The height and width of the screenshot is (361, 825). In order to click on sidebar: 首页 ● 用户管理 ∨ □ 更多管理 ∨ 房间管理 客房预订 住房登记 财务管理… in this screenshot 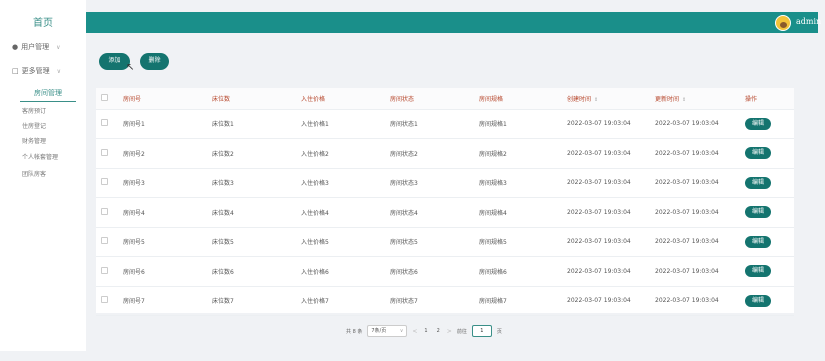, I will do `click(43, 175)`.